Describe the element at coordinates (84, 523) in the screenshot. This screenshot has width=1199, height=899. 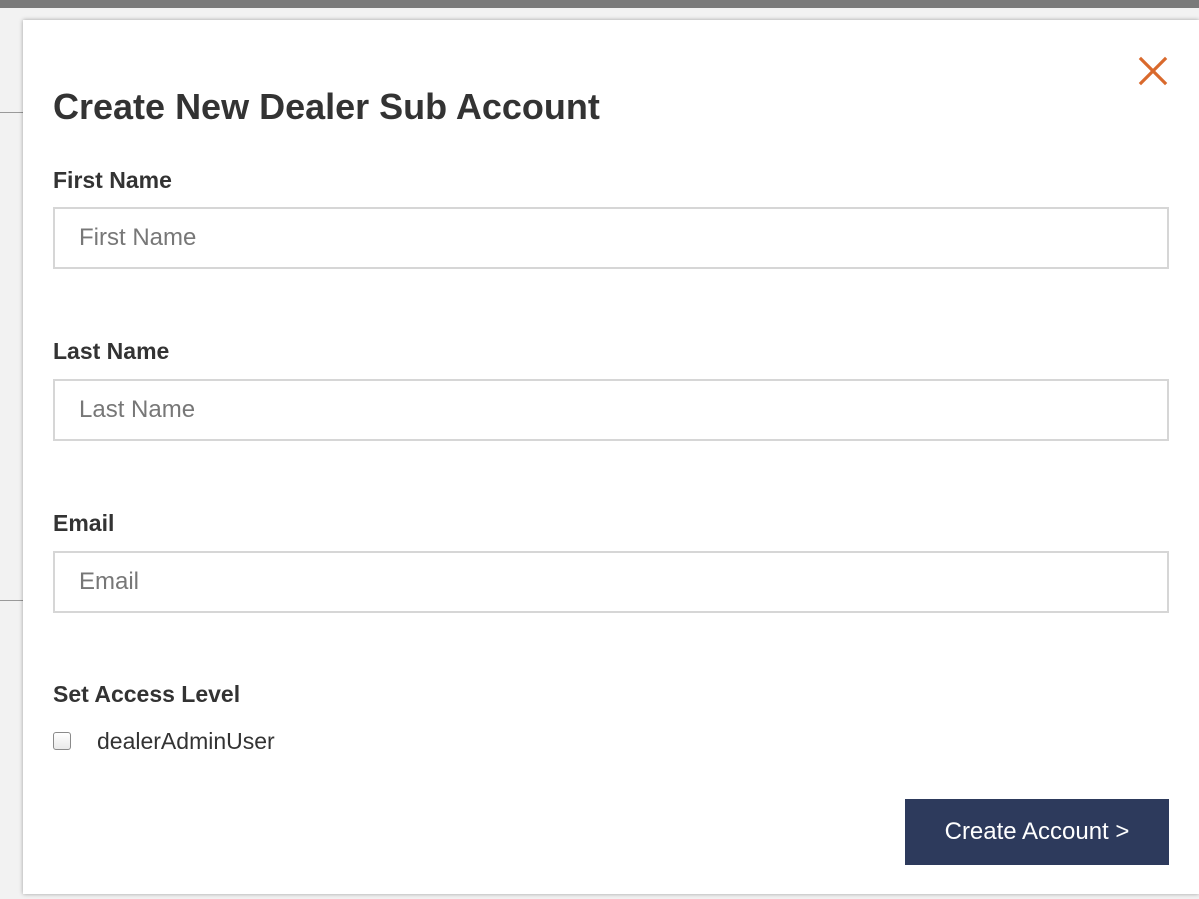
I see `email-label: Email` at that location.